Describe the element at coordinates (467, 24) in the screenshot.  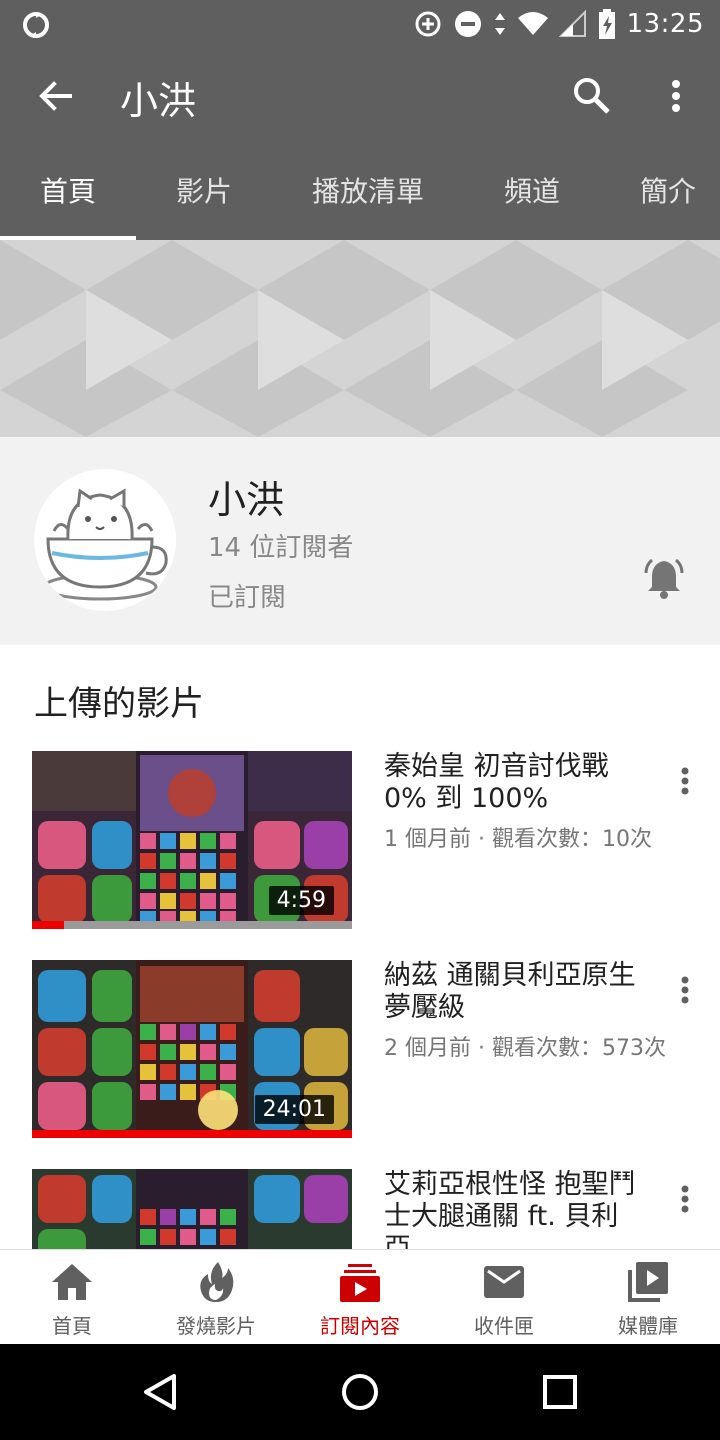
I see `do-not-disturb-icon` at that location.